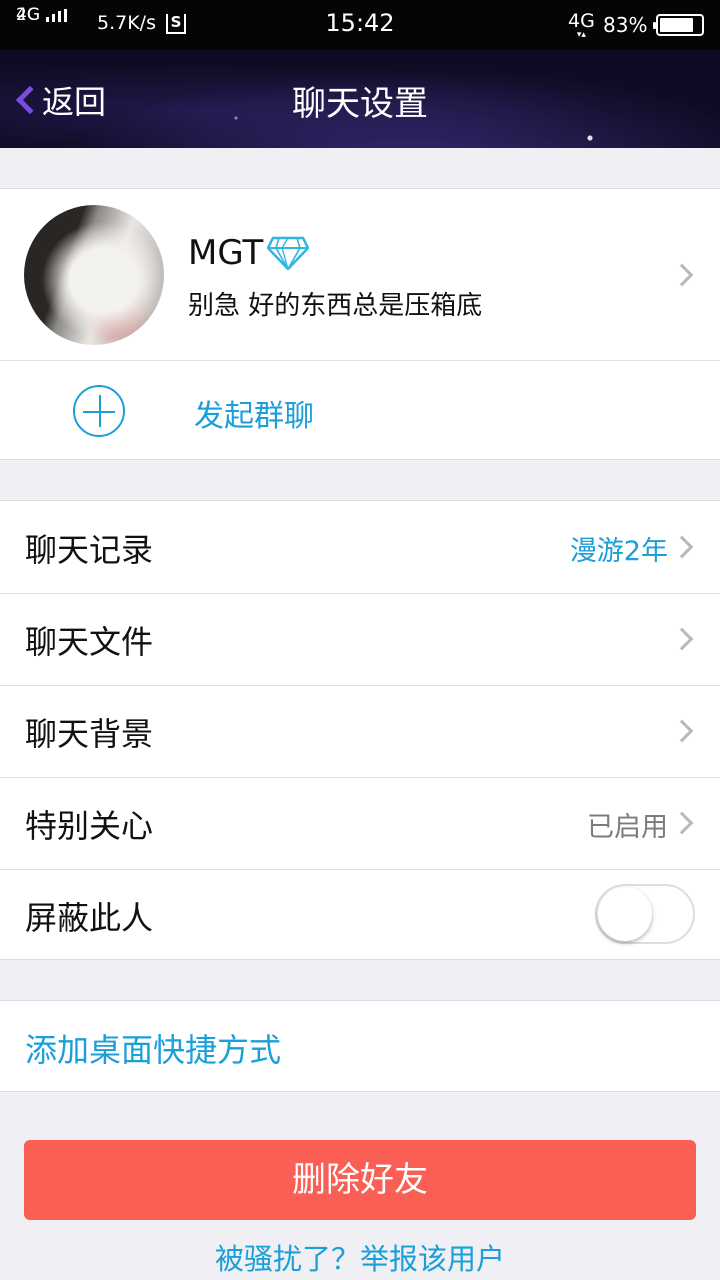 This screenshot has height=1280, width=720. I want to click on chat-files-label: 聊天文件, so click(89, 642).